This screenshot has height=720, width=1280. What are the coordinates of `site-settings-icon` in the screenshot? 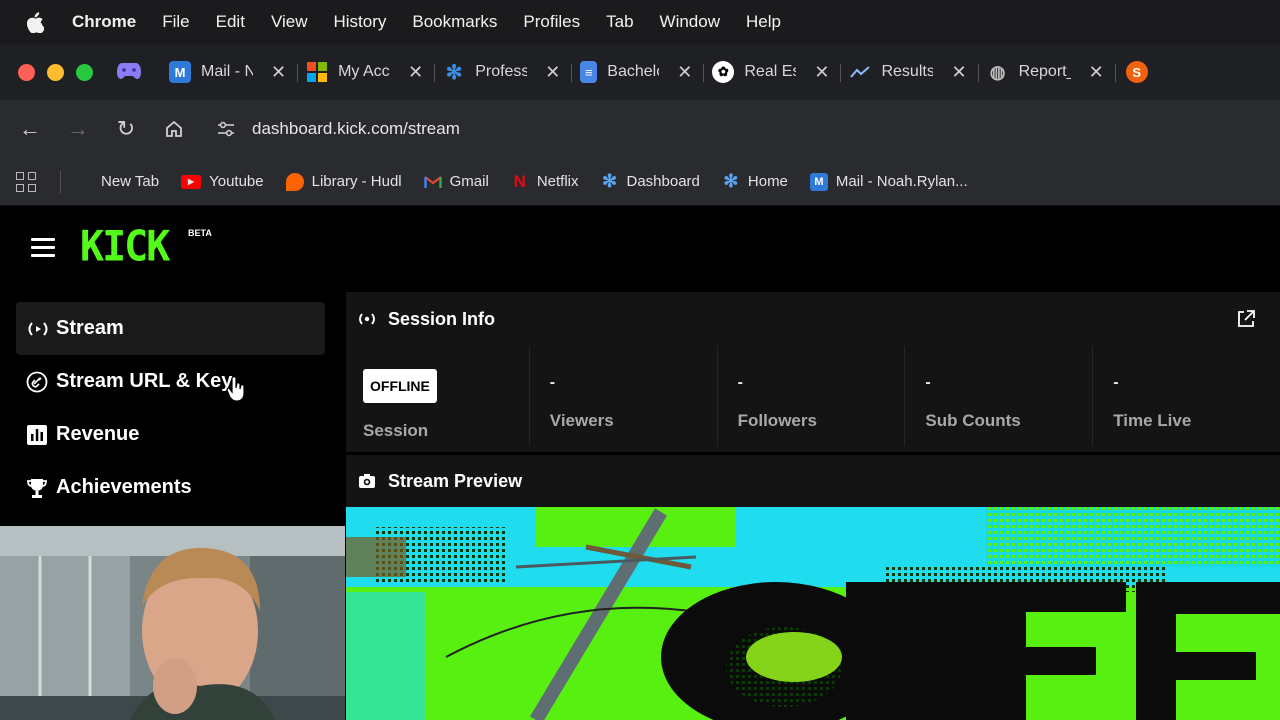 It's located at (226, 129).